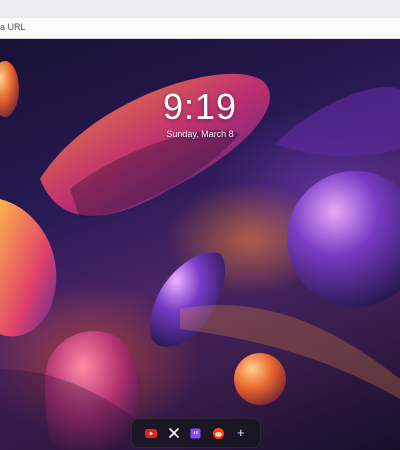  I want to click on add-shortcut-button: +, so click(241, 433).